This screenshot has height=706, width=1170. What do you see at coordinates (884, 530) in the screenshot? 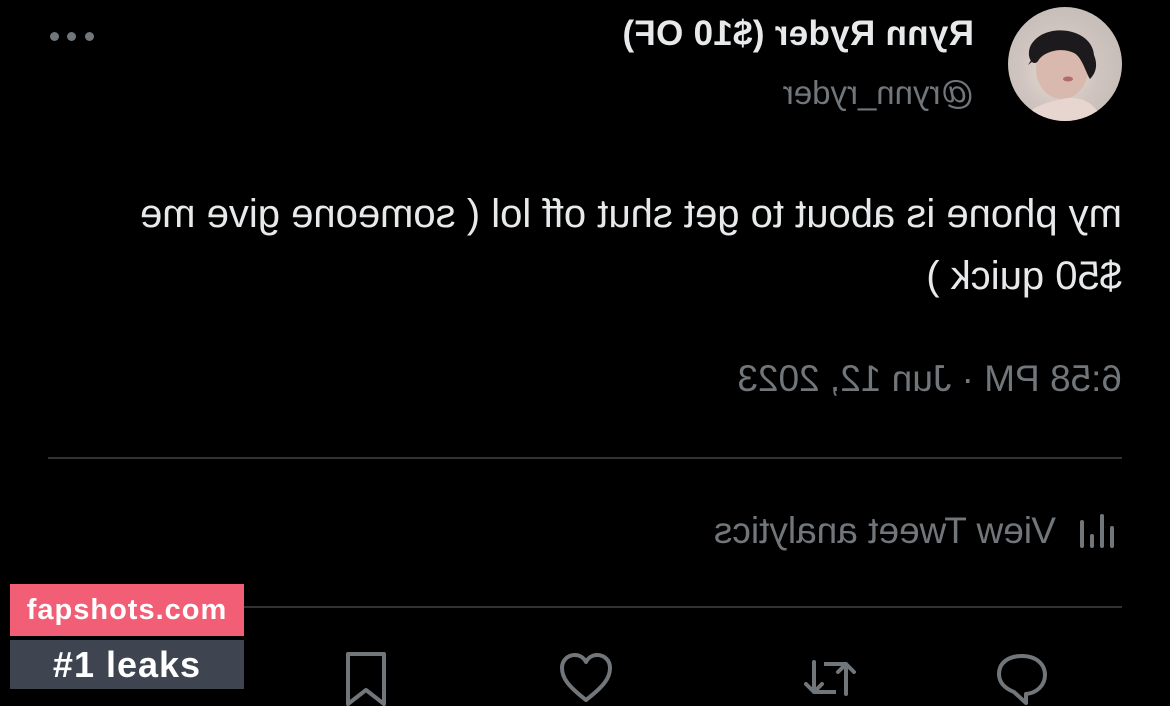
I see `analytics-label: View Tweet analytics` at bounding box center [884, 530].